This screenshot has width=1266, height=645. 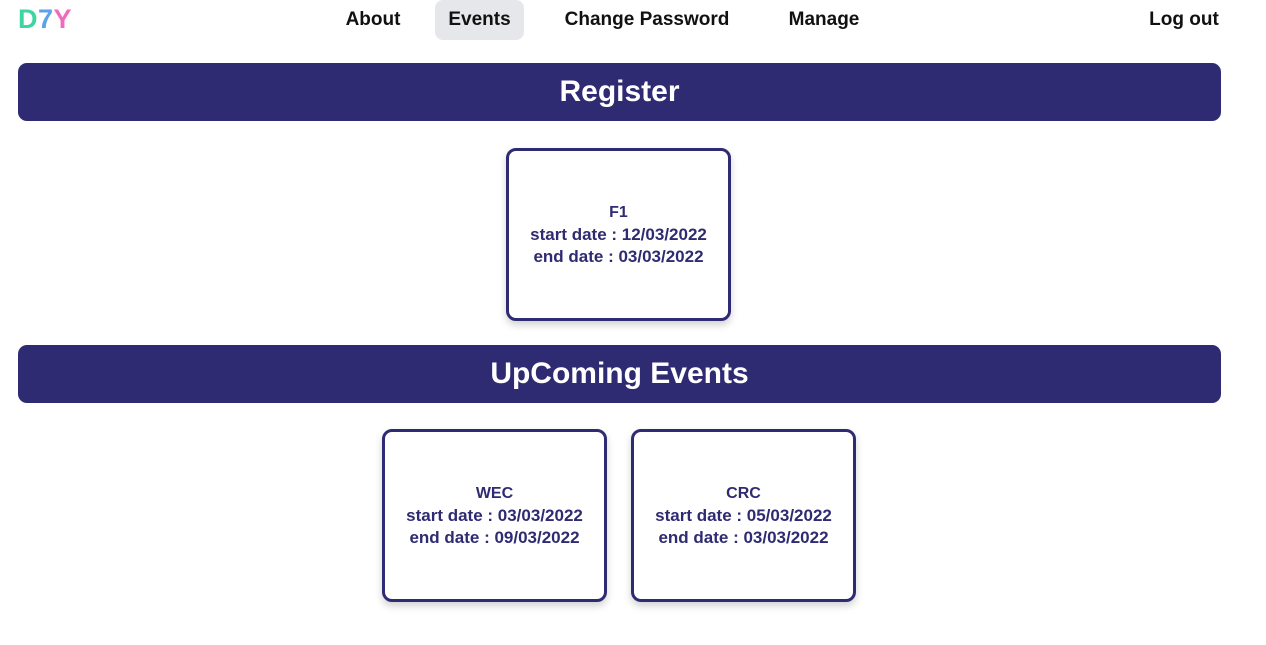 I want to click on upcoming-events-section-header: UpComing Events, so click(x=619, y=374).